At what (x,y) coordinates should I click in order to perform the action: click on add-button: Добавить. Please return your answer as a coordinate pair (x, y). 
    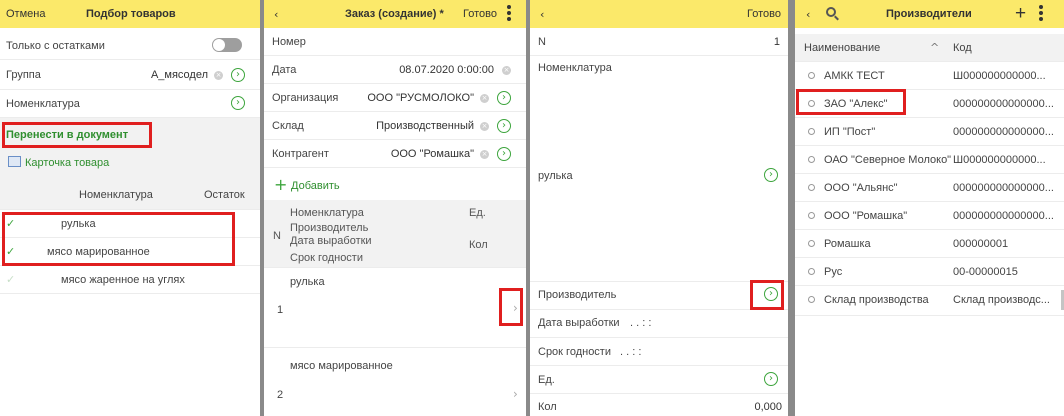
    Looking at the image, I should click on (315, 186).